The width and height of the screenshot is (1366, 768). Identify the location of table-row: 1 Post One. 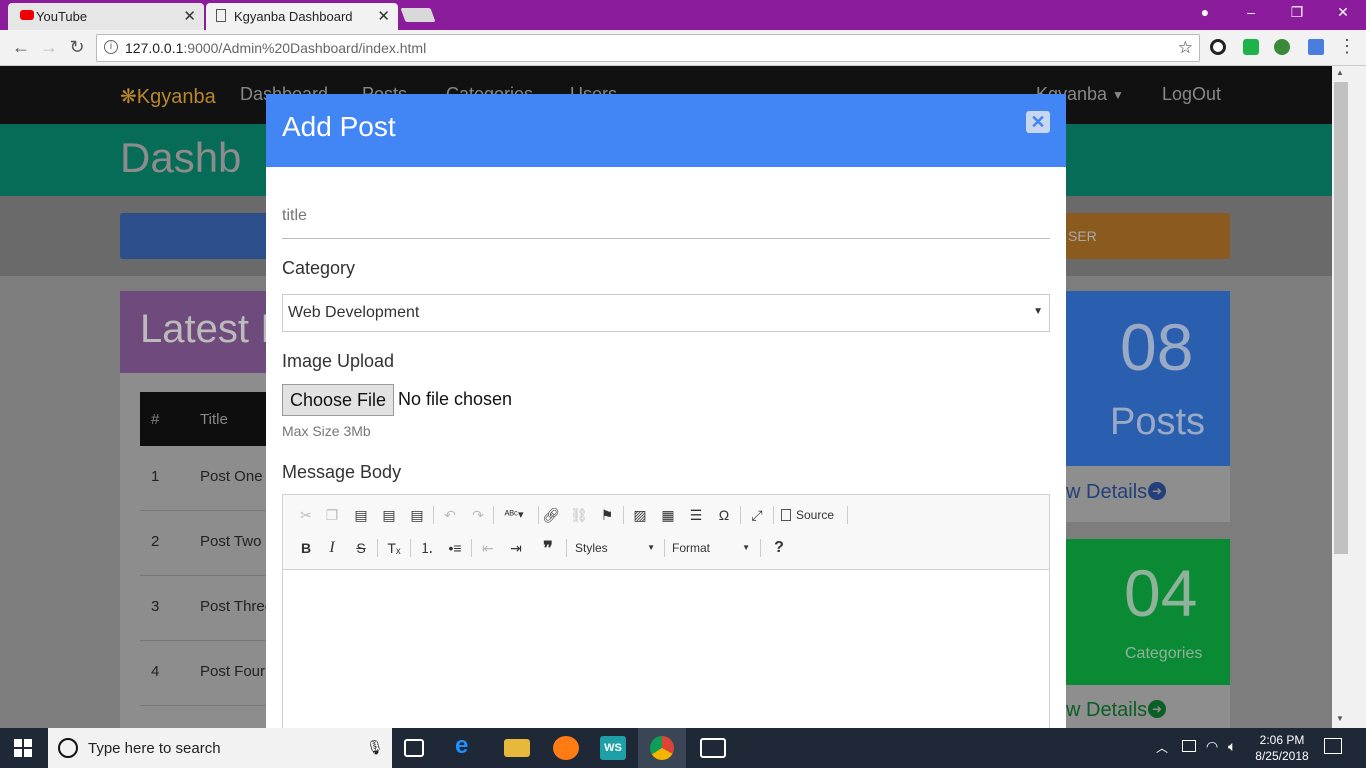
(210, 478).